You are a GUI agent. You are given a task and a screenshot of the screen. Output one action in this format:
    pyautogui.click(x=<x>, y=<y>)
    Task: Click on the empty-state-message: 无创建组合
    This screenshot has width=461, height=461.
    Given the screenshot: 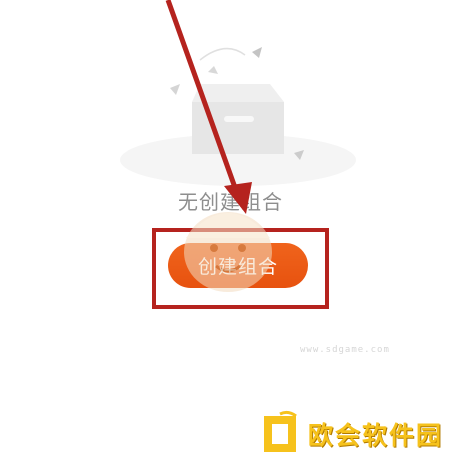 What is the action you would take?
    pyautogui.click(x=230, y=202)
    